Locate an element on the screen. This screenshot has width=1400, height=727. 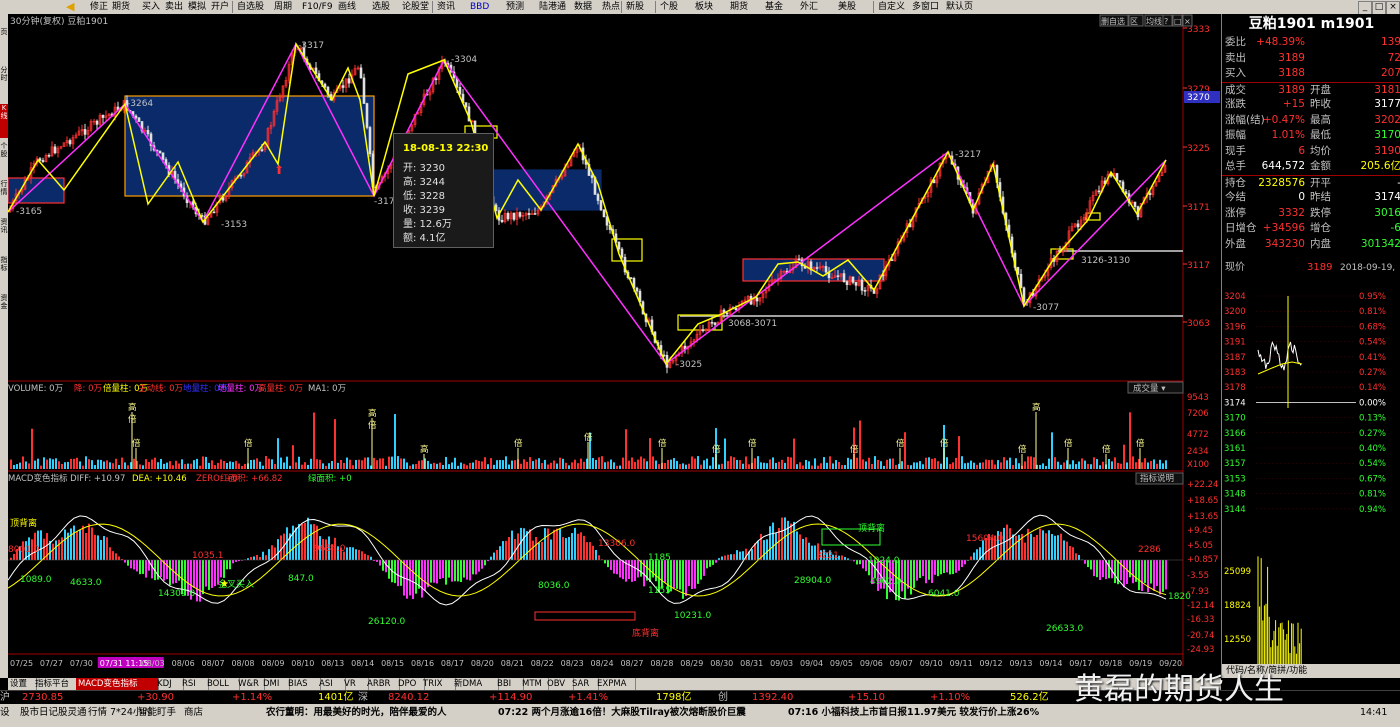
status-index-5: 深 is located at coordinates (363, 697).